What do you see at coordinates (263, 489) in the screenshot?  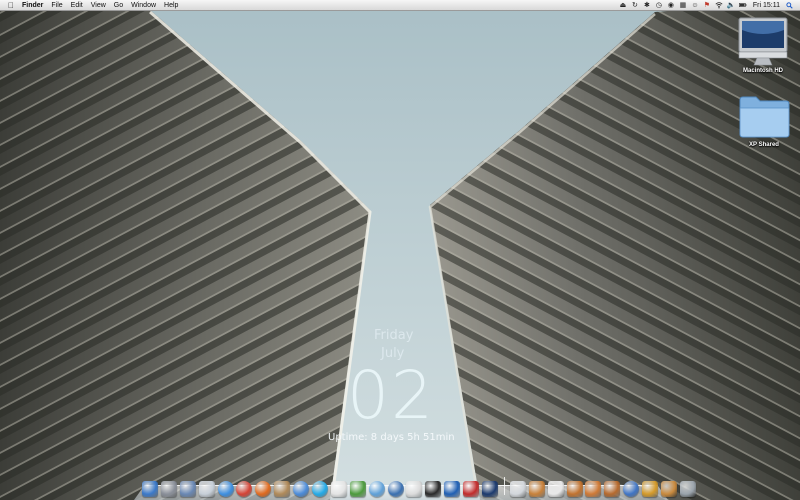 I see `firefox-icon` at bounding box center [263, 489].